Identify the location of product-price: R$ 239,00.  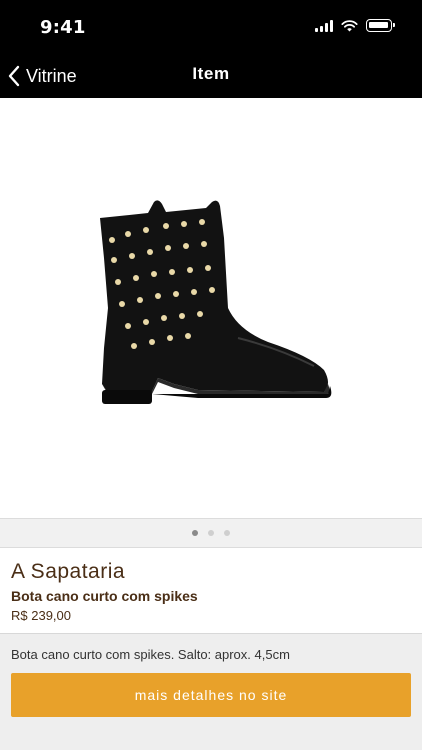
(41, 615).